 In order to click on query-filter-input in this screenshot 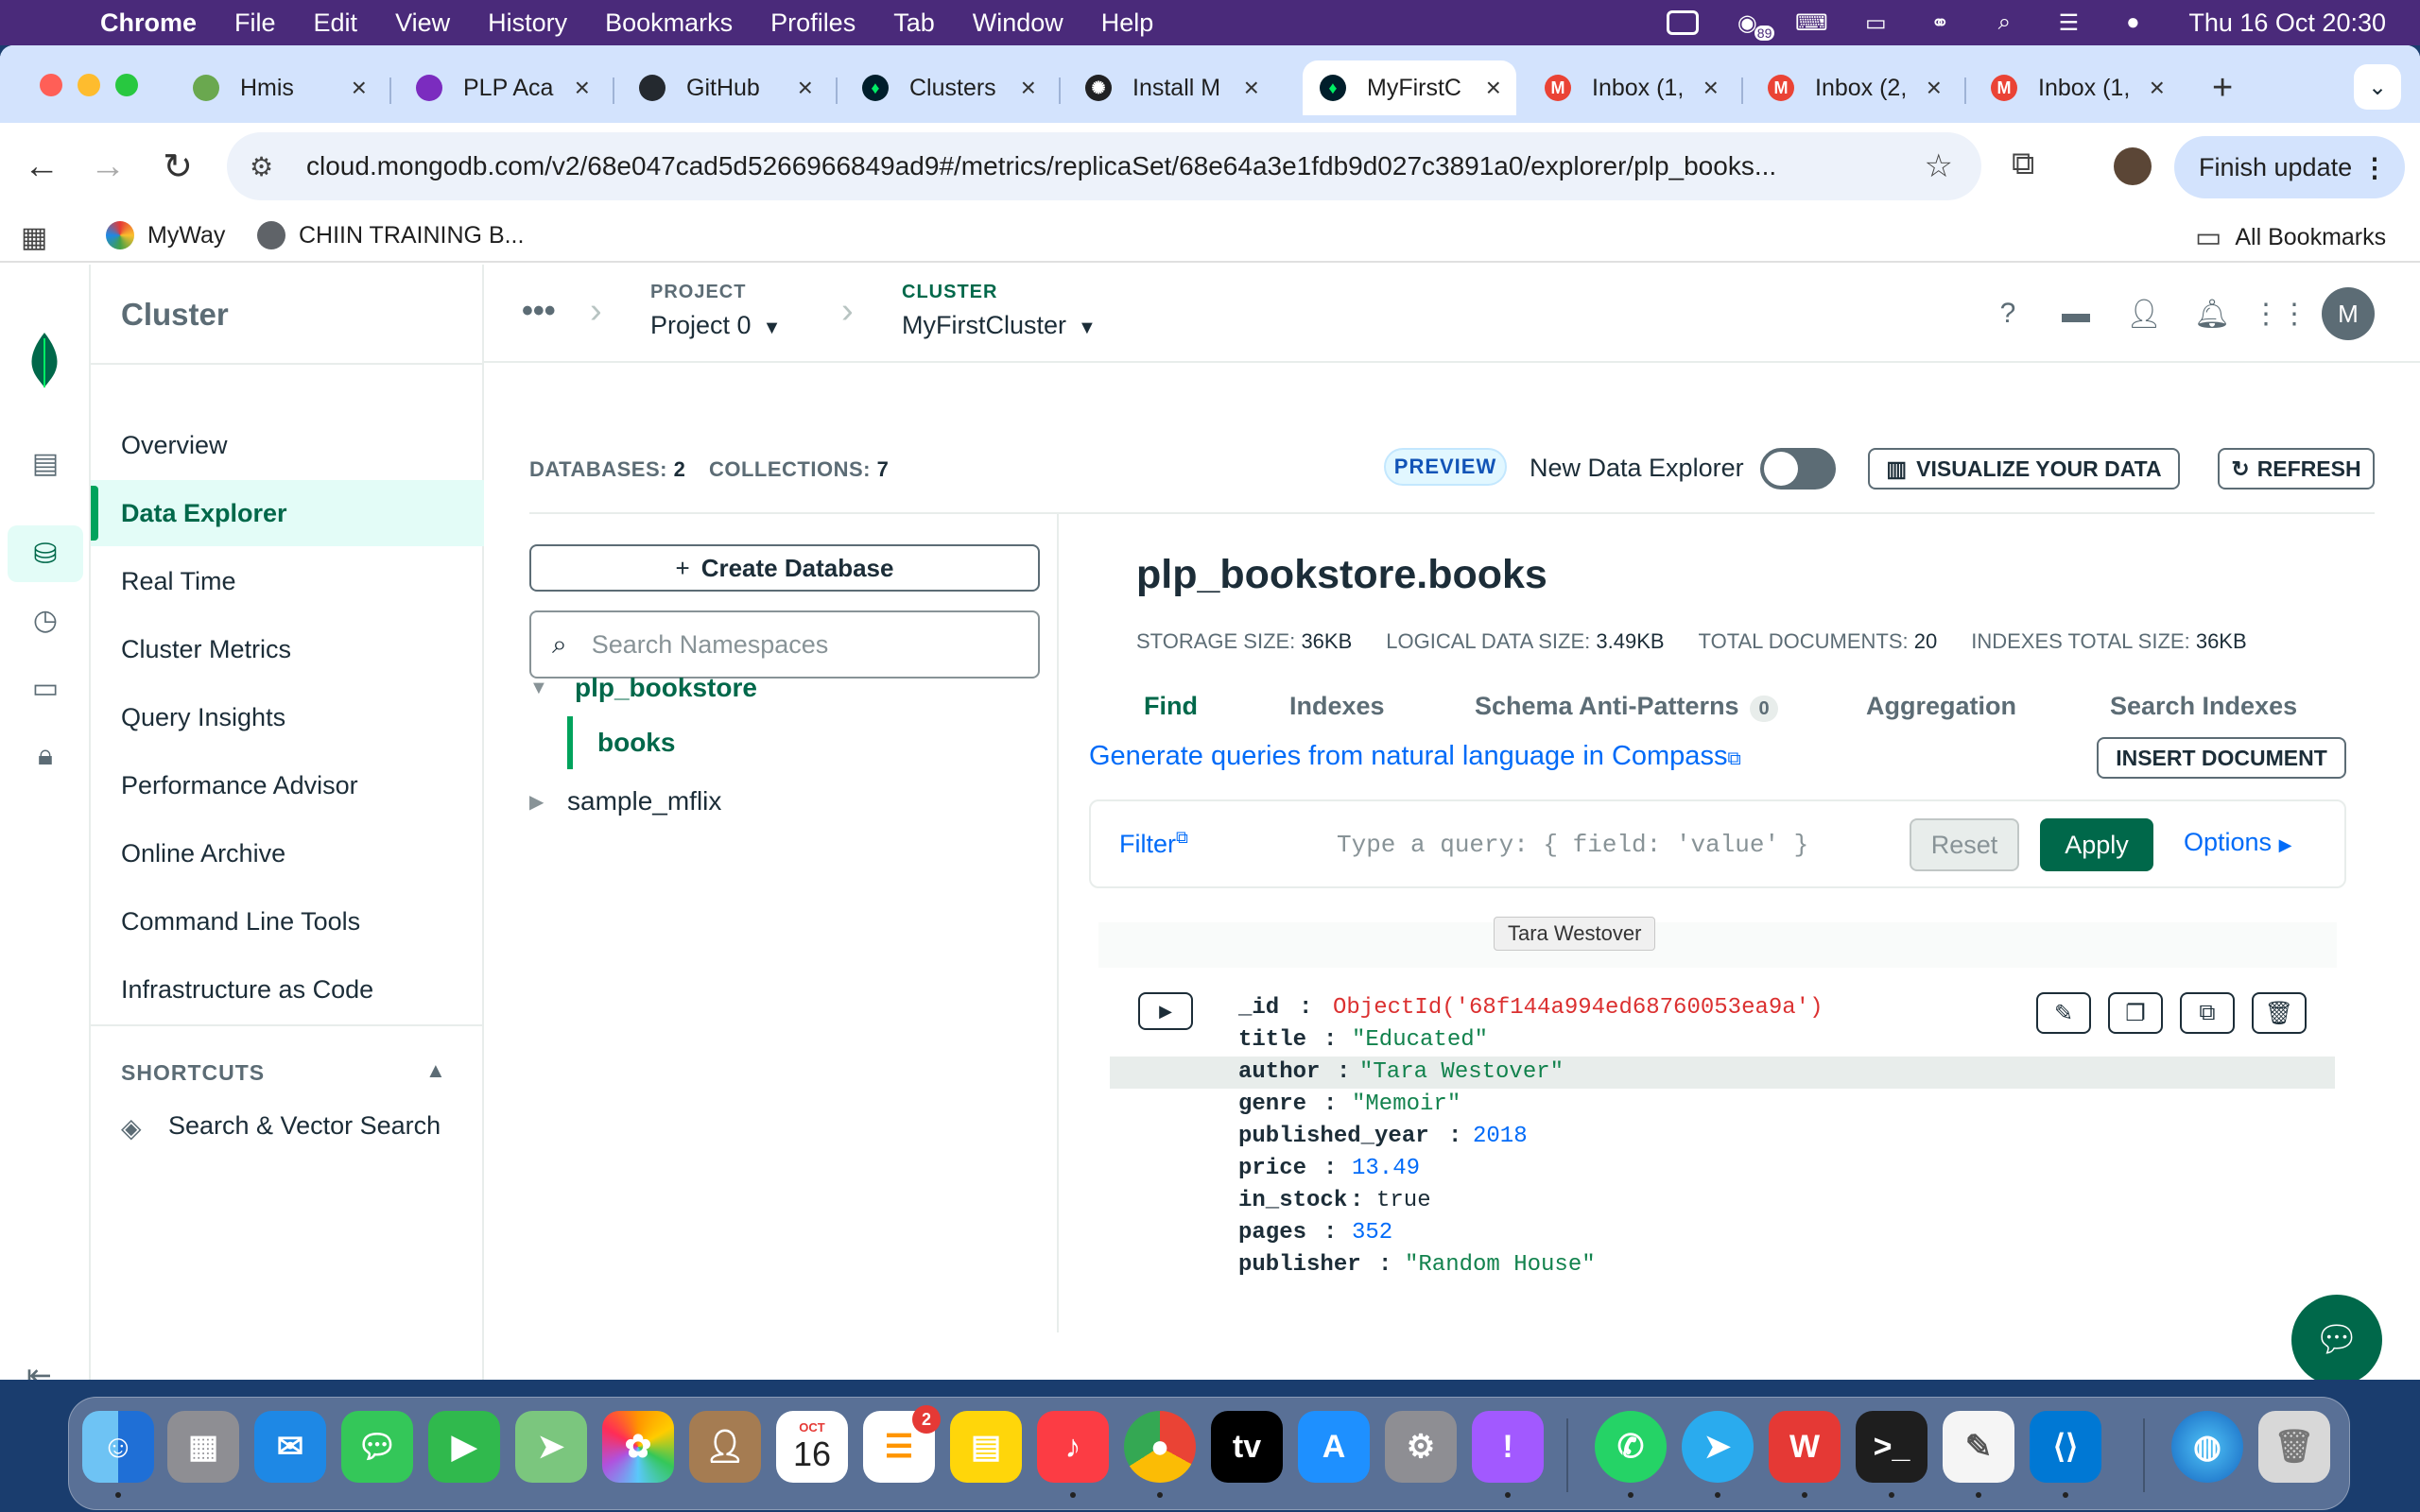, I will do `click(1620, 845)`.